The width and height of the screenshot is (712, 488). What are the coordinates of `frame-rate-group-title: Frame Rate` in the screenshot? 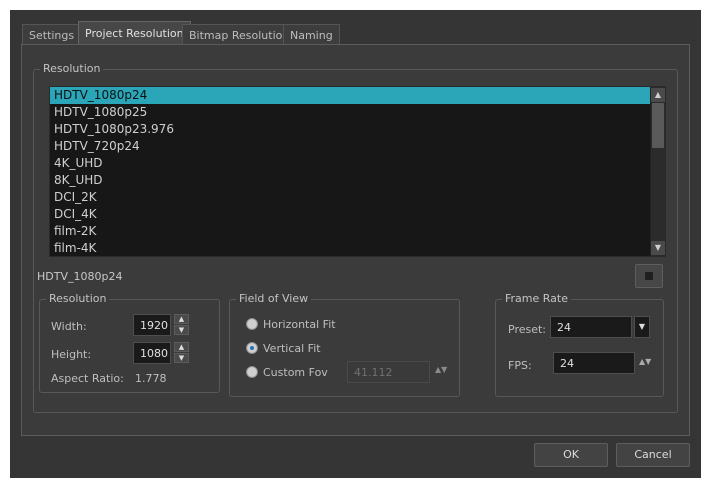 It's located at (536, 298).